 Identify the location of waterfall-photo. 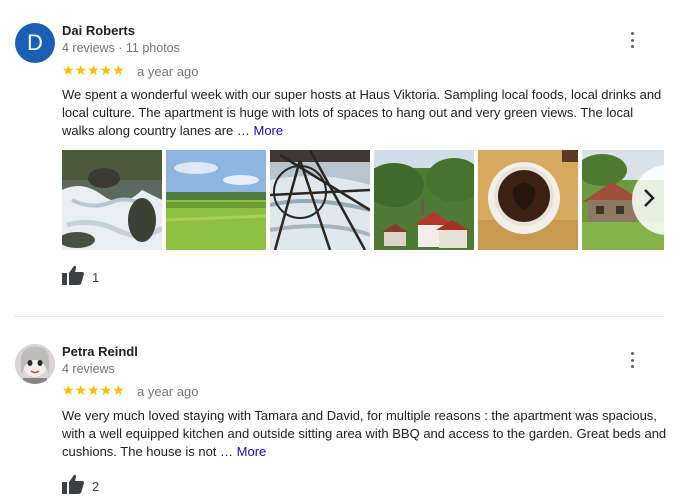
(112, 200).